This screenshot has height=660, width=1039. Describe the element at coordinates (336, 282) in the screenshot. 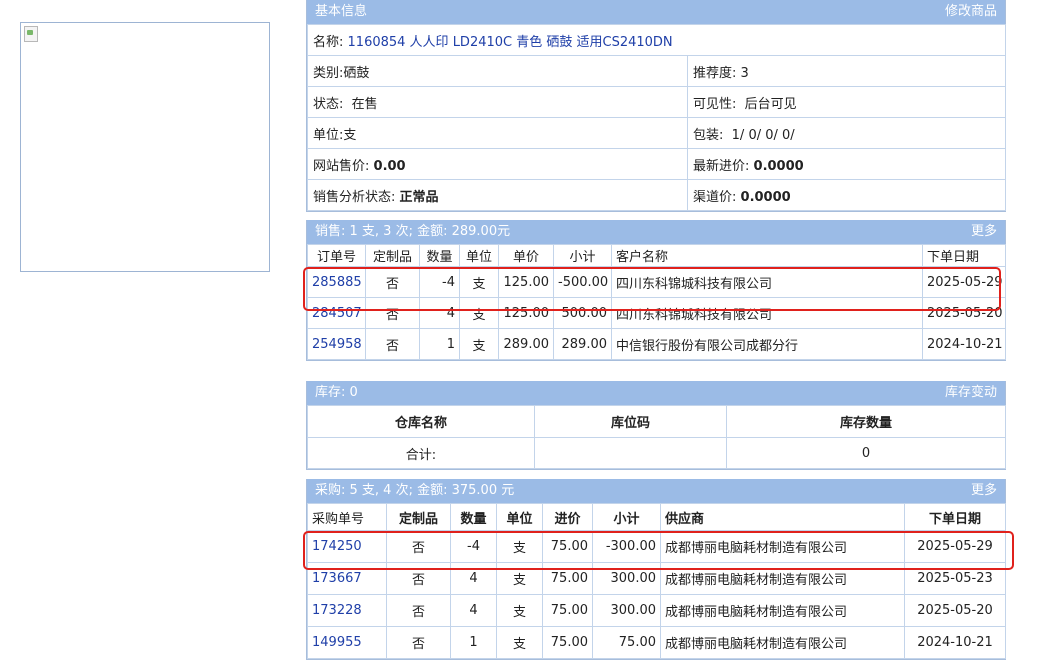

I see `order-link: 285885` at that location.